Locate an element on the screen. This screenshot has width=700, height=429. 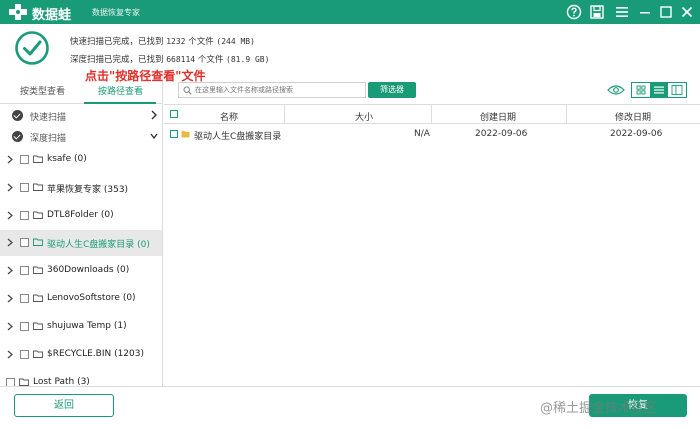
chevron-right-icon is located at coordinates (154, 115).